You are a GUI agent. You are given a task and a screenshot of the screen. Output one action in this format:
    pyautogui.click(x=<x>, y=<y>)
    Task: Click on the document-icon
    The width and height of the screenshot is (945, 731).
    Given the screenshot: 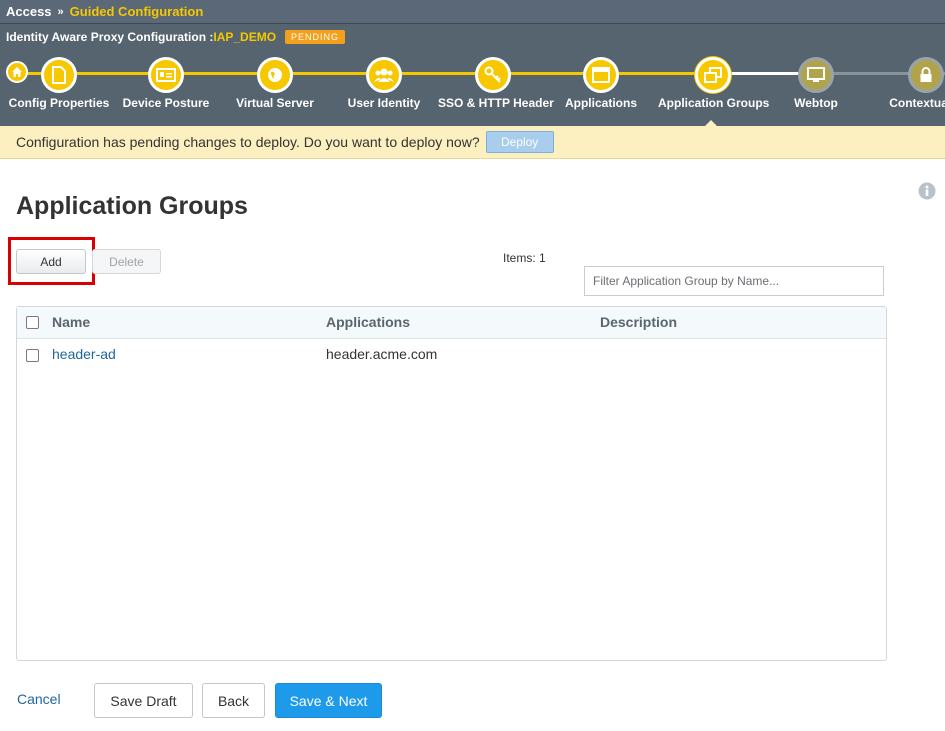 What is the action you would take?
    pyautogui.click(x=59, y=75)
    